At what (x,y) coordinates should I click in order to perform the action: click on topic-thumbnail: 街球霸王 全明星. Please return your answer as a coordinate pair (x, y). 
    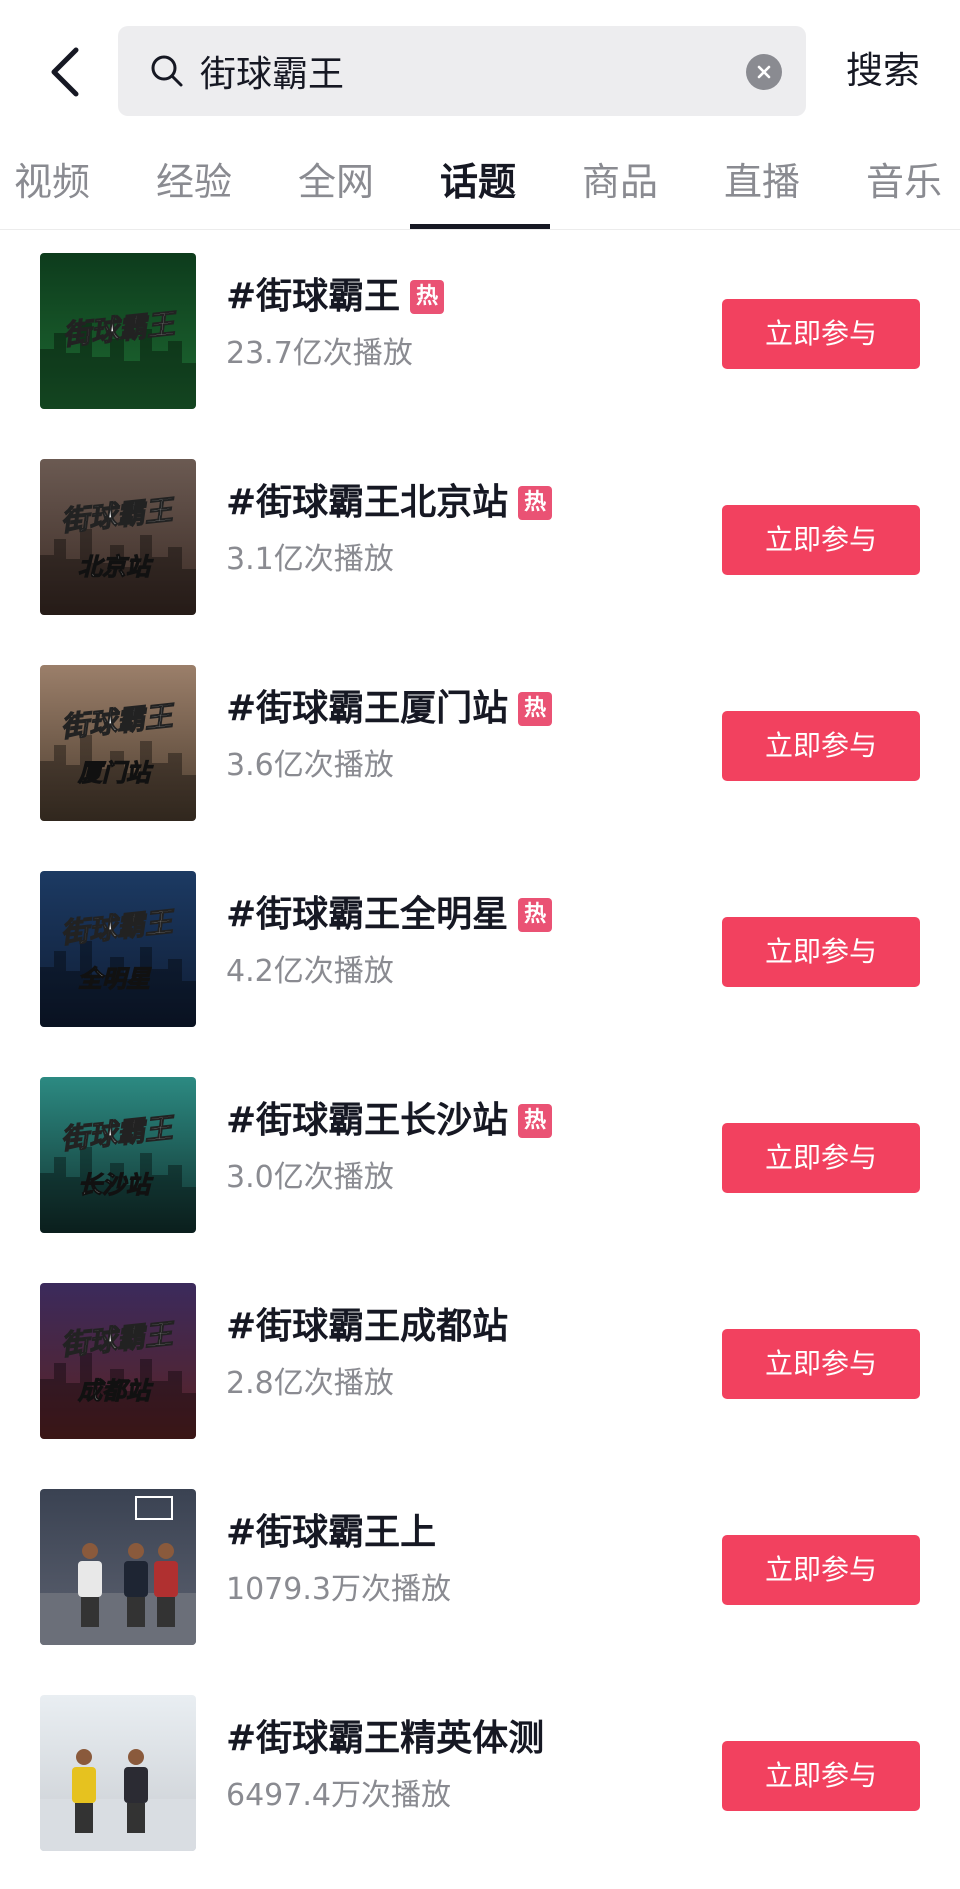
    Looking at the image, I should click on (118, 949).